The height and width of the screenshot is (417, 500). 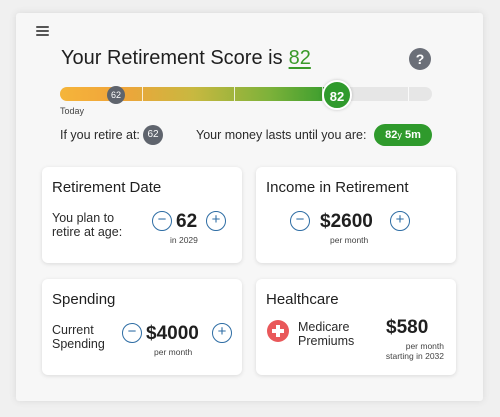 I want to click on lasts-years: 82, so click(x=391, y=135).